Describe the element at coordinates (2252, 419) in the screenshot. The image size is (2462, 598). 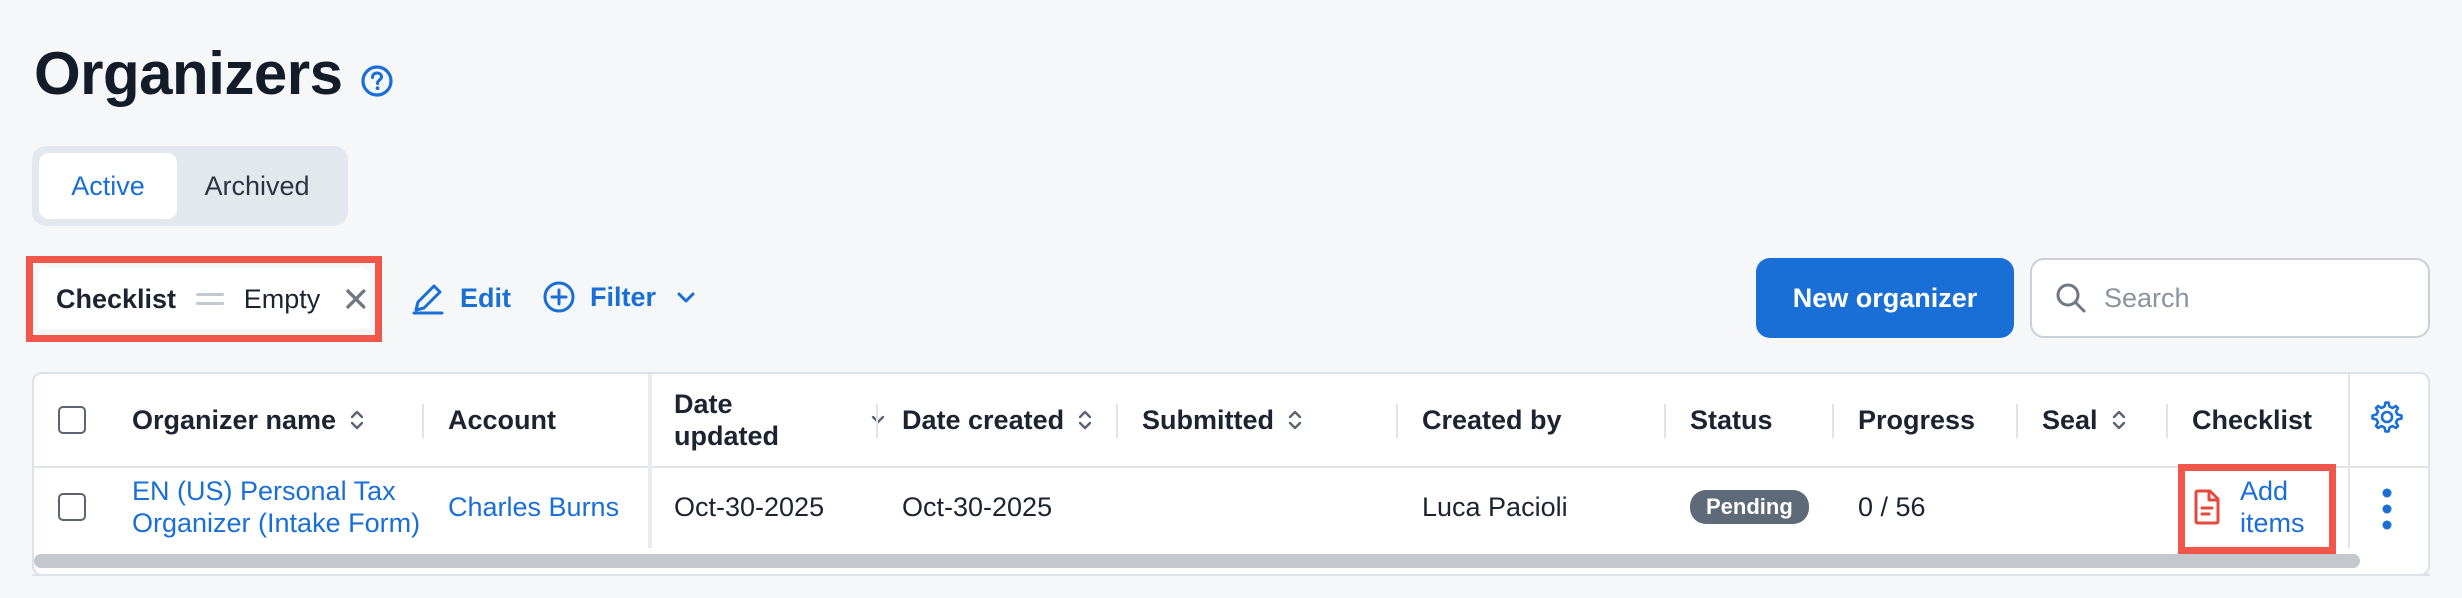
I see `column-header-checklist: Checklist` at that location.